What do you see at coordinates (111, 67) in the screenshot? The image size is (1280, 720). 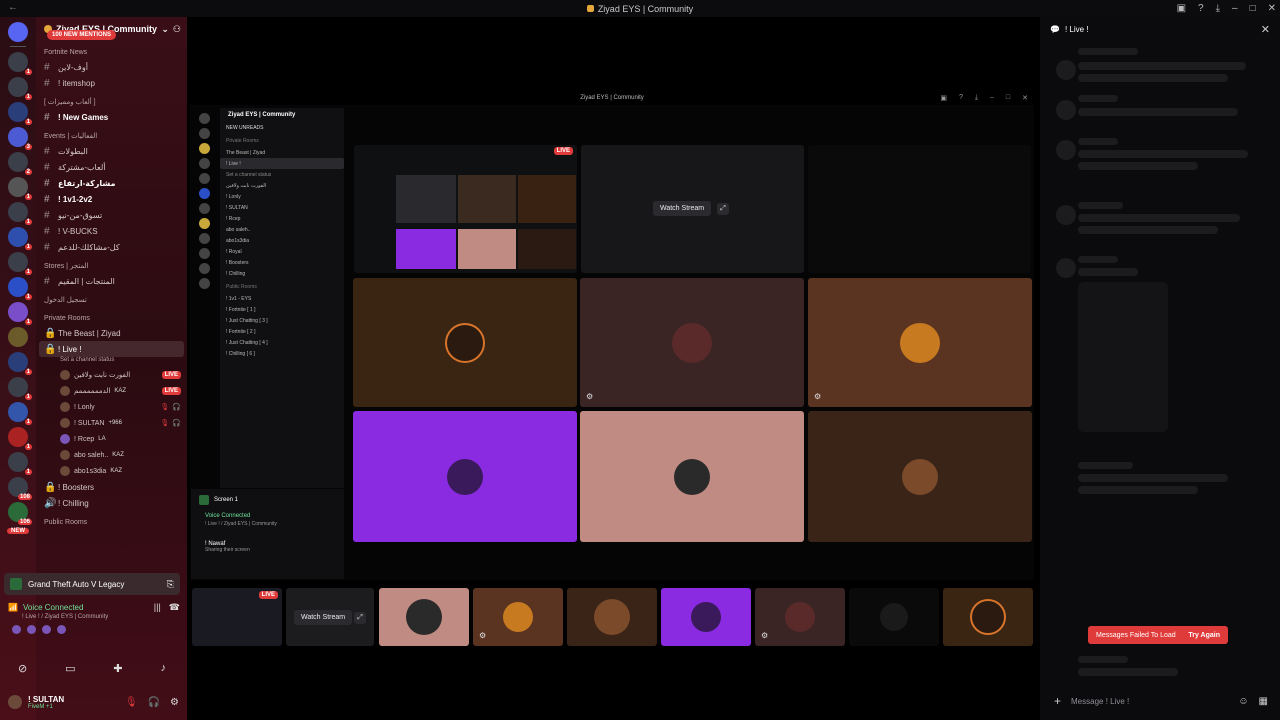 I see `channel-item: # أوف-لاين` at bounding box center [111, 67].